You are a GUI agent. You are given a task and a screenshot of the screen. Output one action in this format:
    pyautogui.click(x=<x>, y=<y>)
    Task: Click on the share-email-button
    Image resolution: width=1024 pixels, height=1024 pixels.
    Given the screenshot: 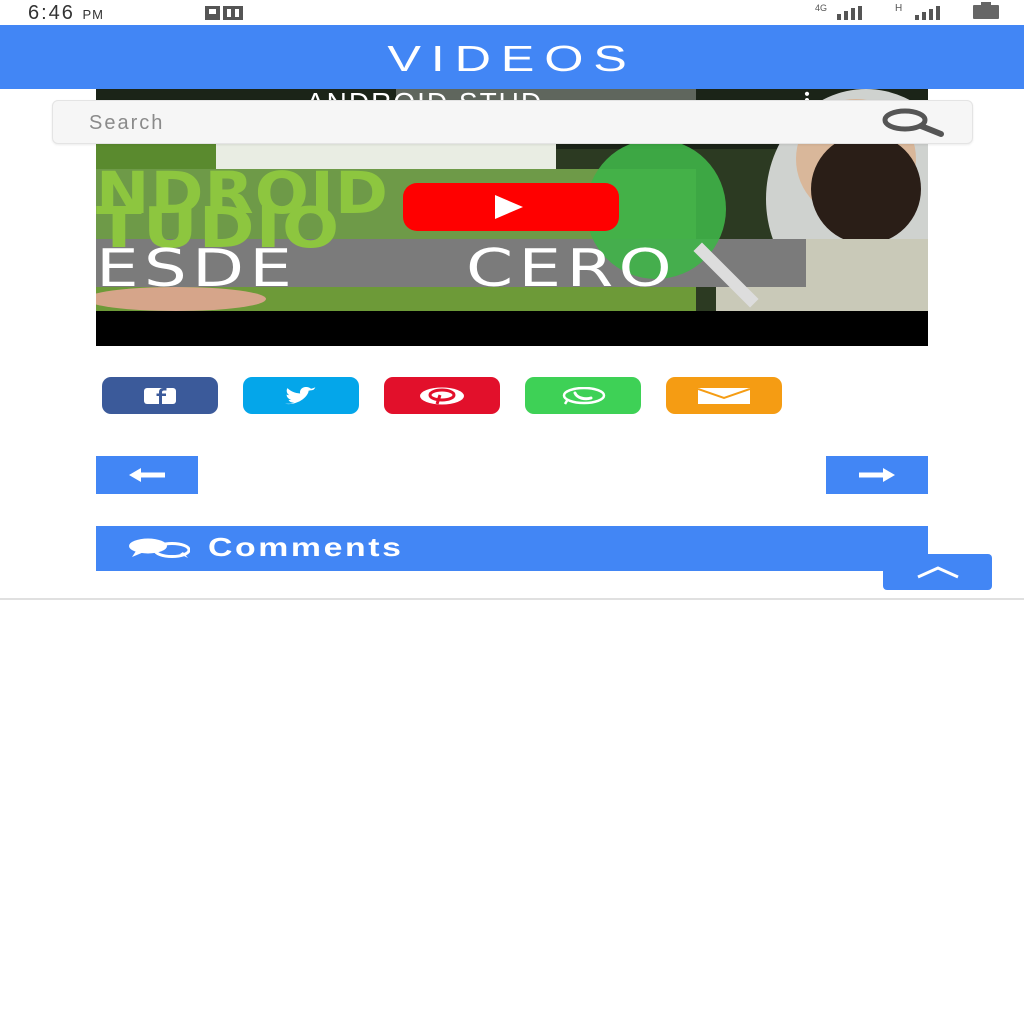 What is the action you would take?
    pyautogui.click(x=724, y=395)
    